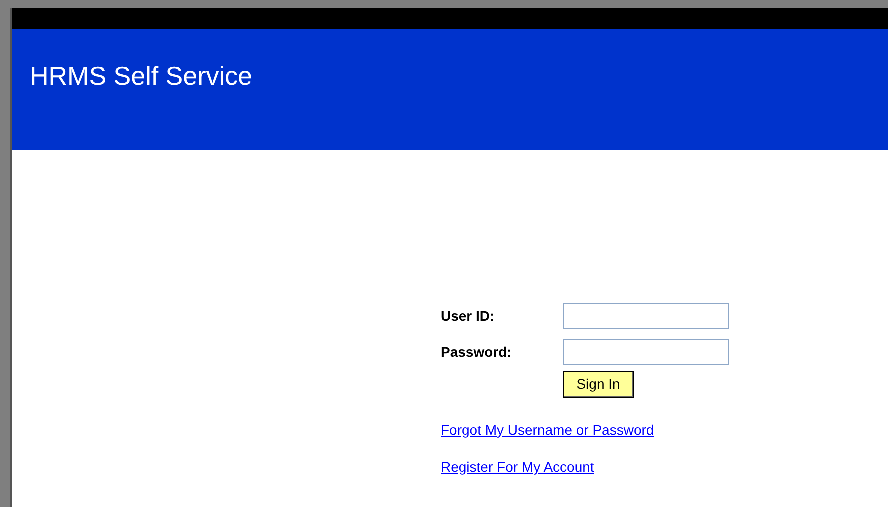  What do you see at coordinates (547, 430) in the screenshot?
I see `link: Forgot My Username or Password` at bounding box center [547, 430].